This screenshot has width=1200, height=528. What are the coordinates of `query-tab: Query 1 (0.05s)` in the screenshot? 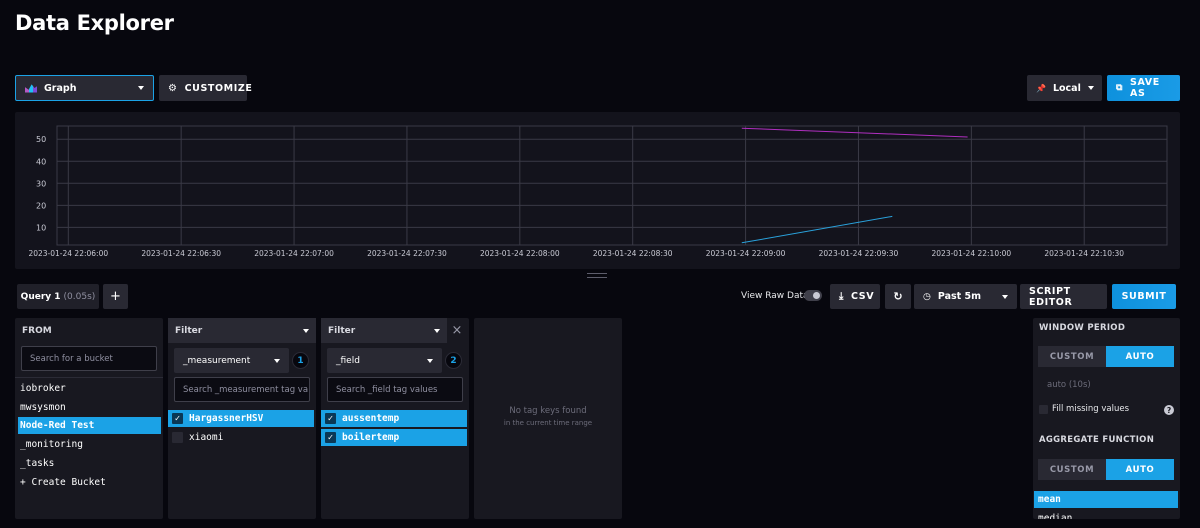 It's located at (58, 296).